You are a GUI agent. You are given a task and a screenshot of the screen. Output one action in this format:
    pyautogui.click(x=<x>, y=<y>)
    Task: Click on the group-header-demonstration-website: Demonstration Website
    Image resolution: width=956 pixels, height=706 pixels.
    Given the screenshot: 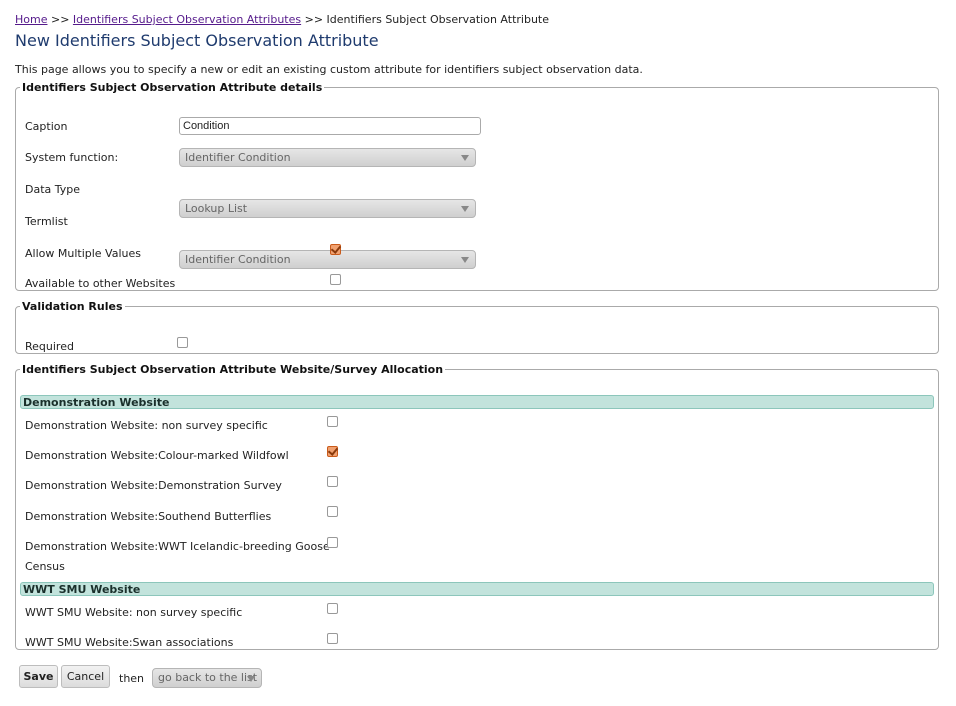 What is the action you would take?
    pyautogui.click(x=477, y=402)
    